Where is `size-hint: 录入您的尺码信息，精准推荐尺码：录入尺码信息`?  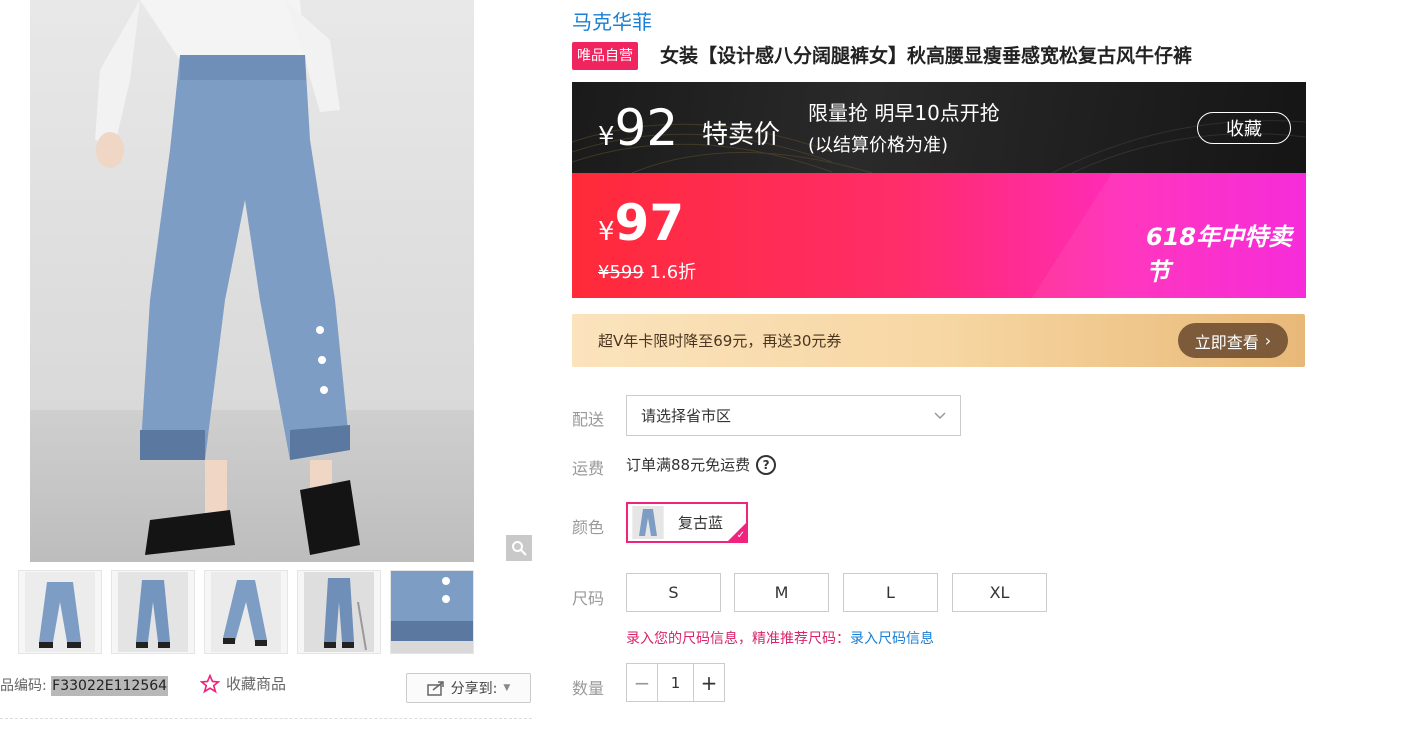 size-hint: 录入您的尺码信息，精准推荐尺码：录入尺码信息 is located at coordinates (780, 639).